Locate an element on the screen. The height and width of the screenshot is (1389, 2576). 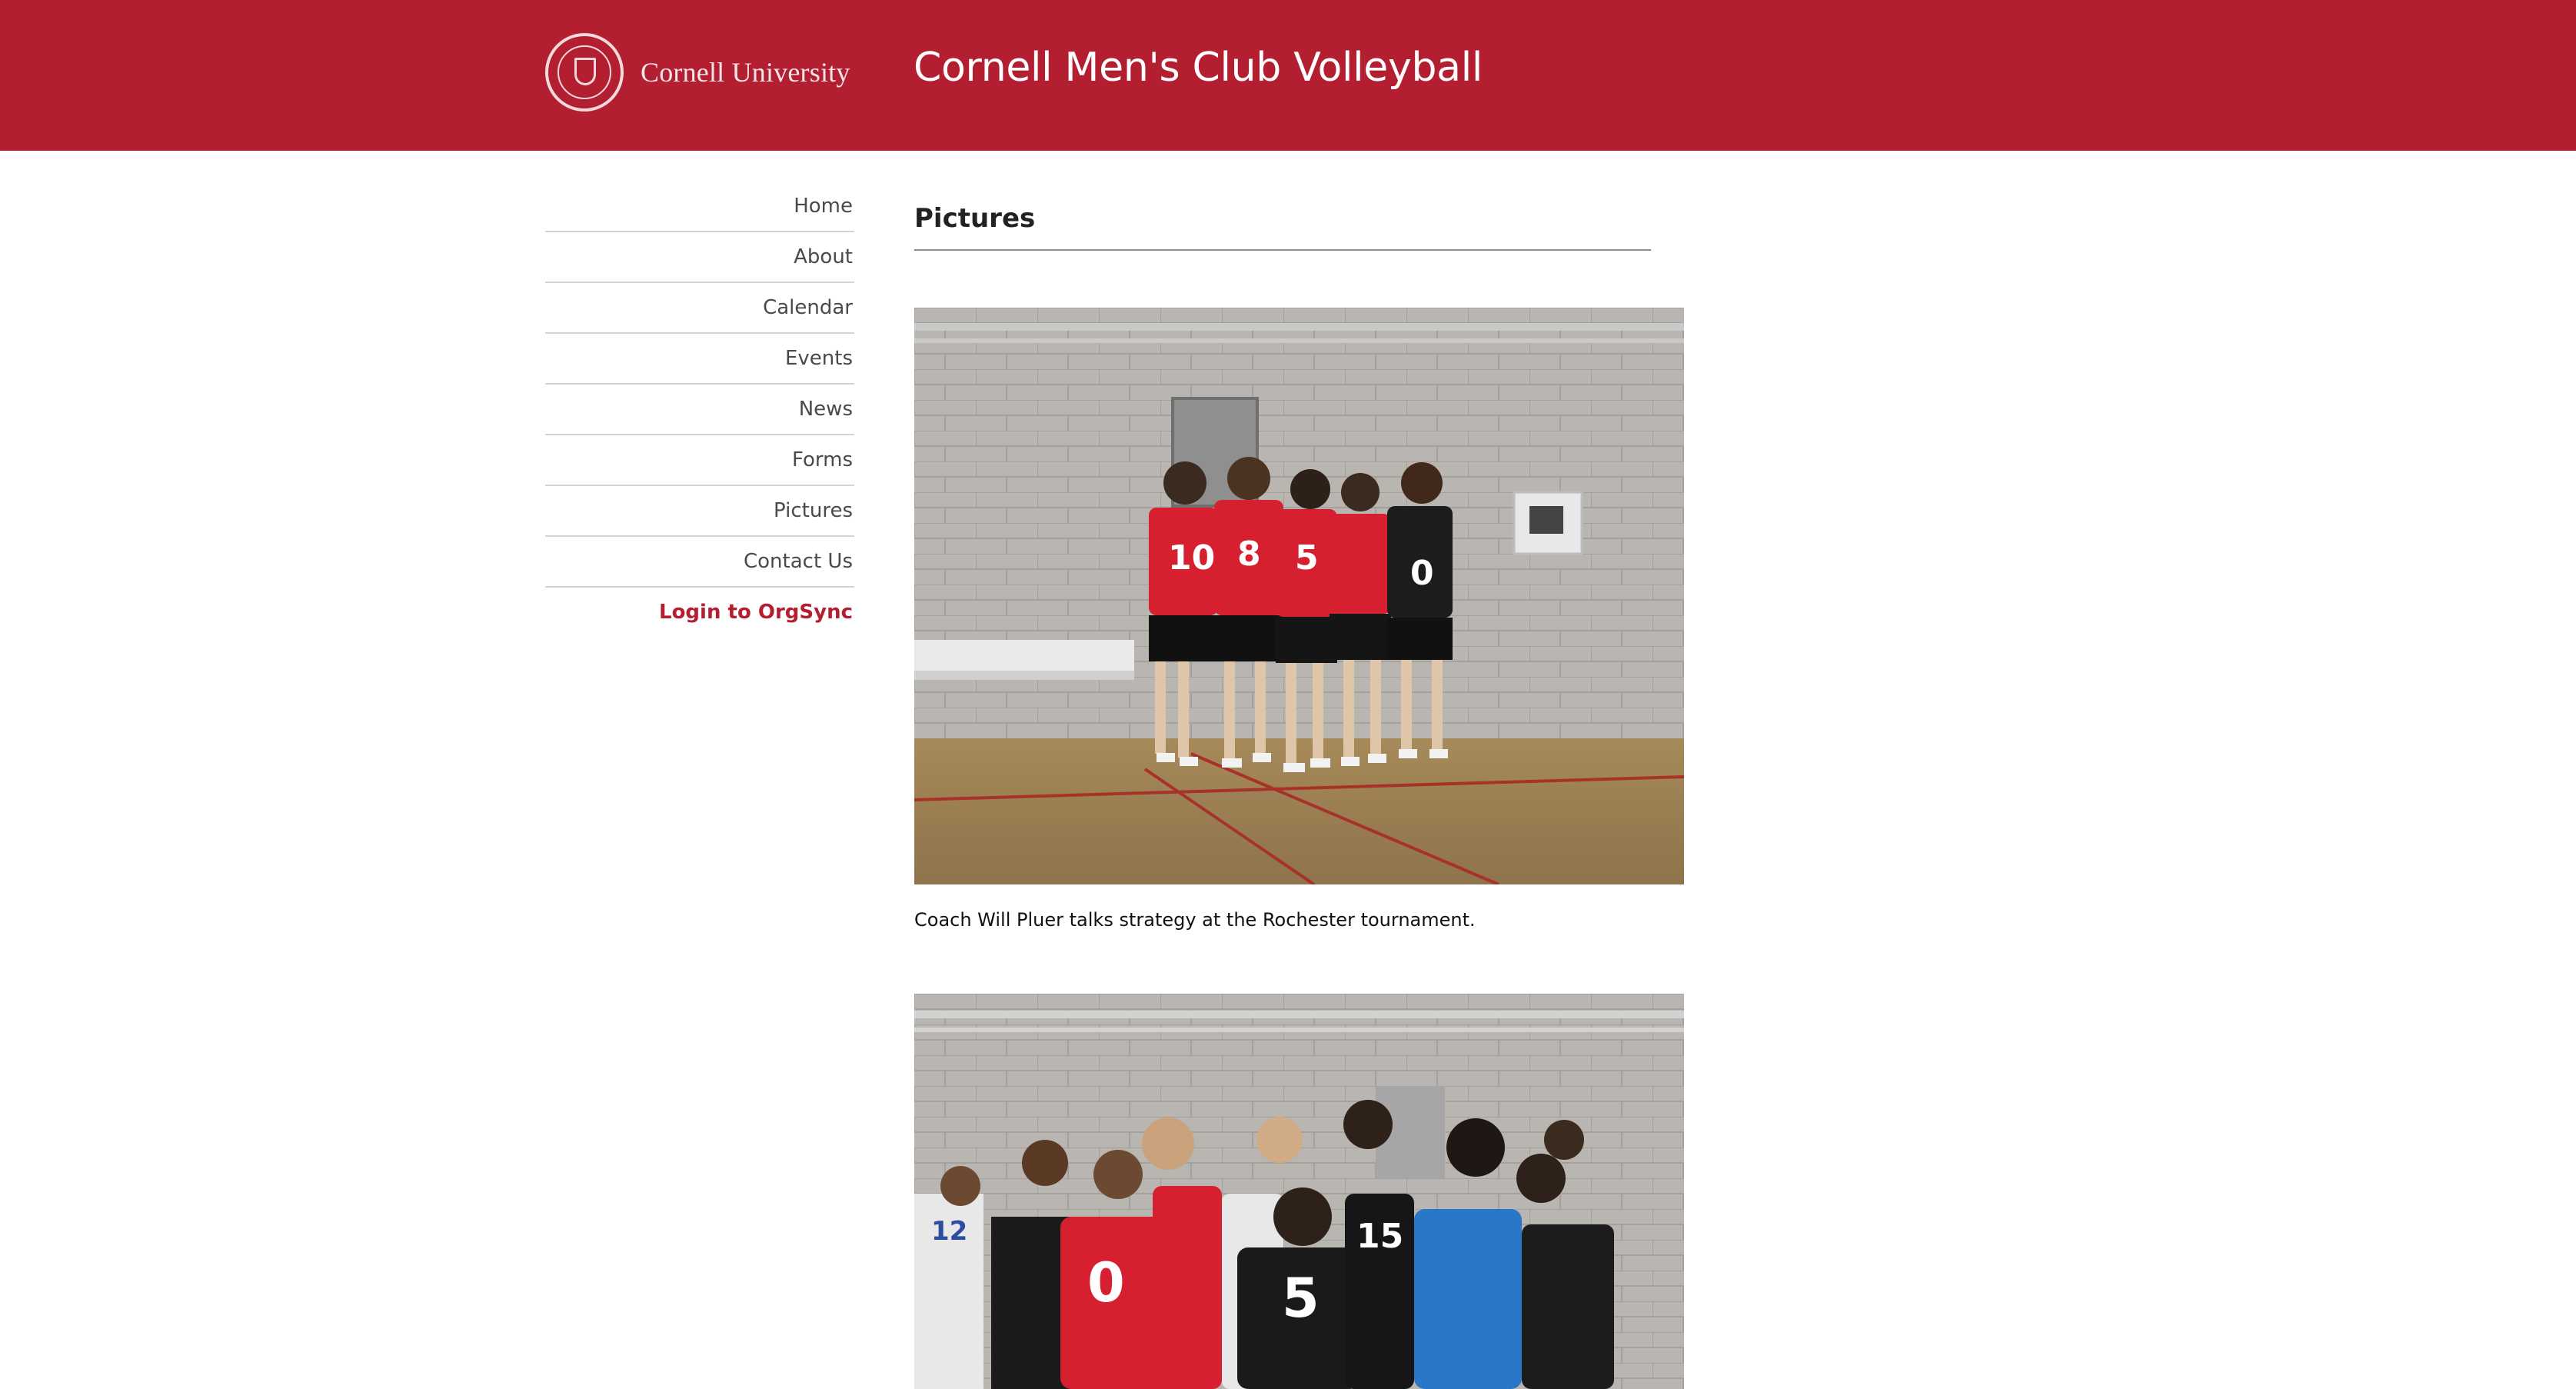
team-huddle-image: 10 8 5 0 is located at coordinates (1299, 596).